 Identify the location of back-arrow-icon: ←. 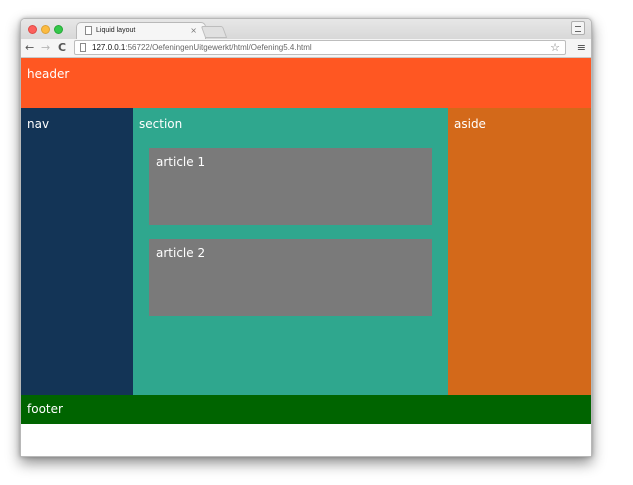
(29, 48).